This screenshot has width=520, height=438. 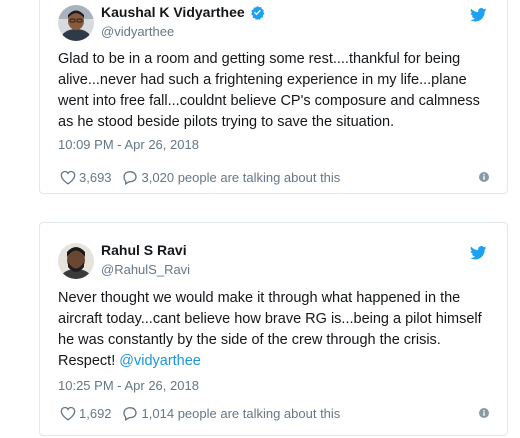 I want to click on mention-link: @vidyarthee, so click(x=160, y=361).